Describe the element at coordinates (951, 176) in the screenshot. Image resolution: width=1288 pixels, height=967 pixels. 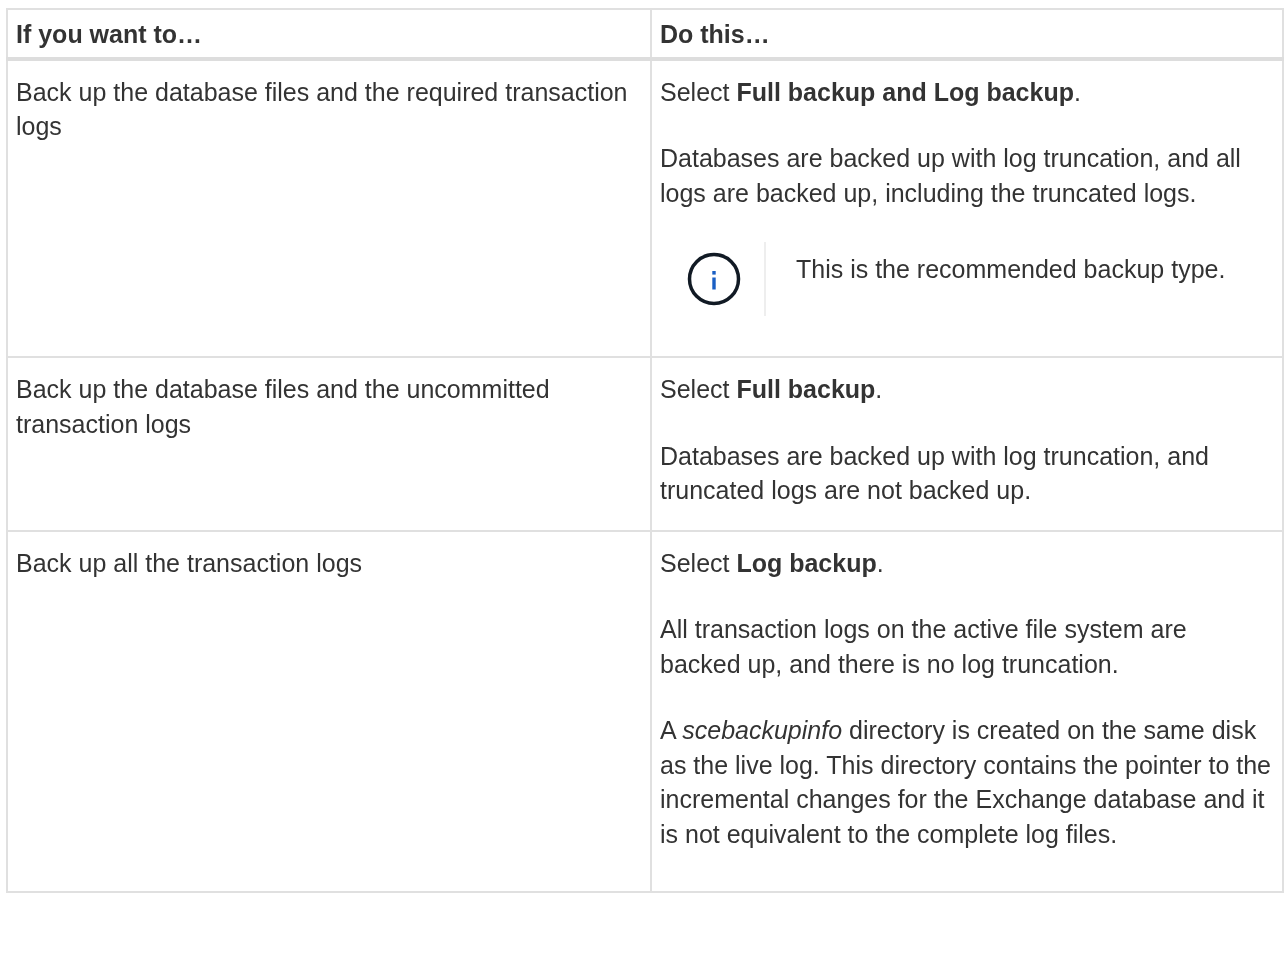
I see `paragraph: Databases are backed up with log truncation, and all logs are backed up, including the truncated logs.` at that location.